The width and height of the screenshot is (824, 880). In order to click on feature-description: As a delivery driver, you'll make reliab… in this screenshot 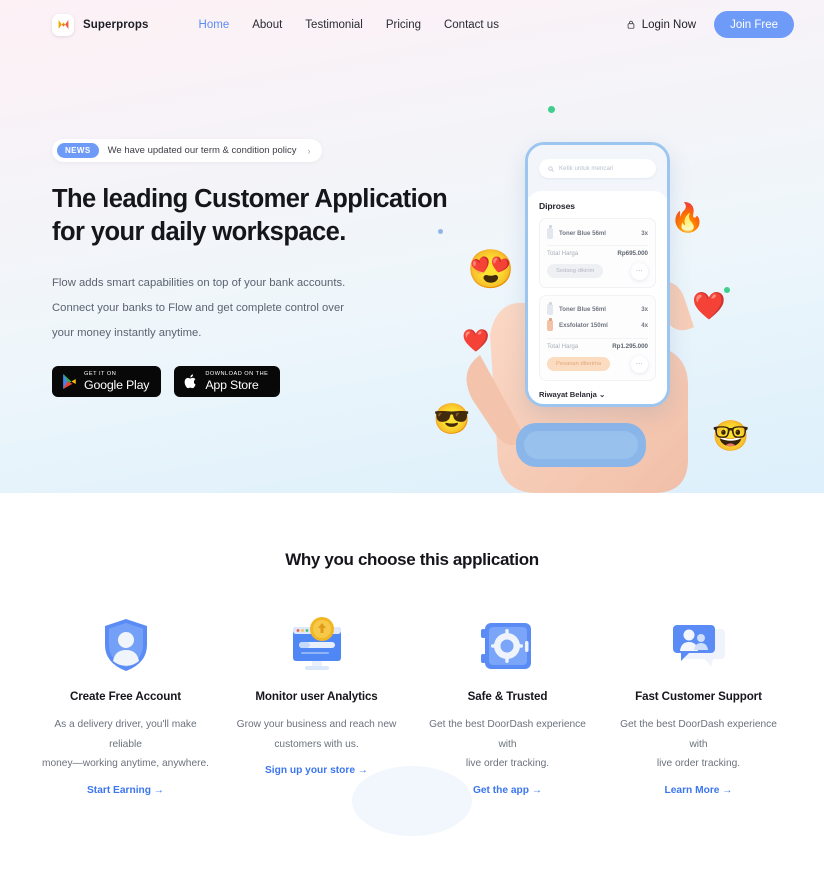, I will do `click(126, 744)`.